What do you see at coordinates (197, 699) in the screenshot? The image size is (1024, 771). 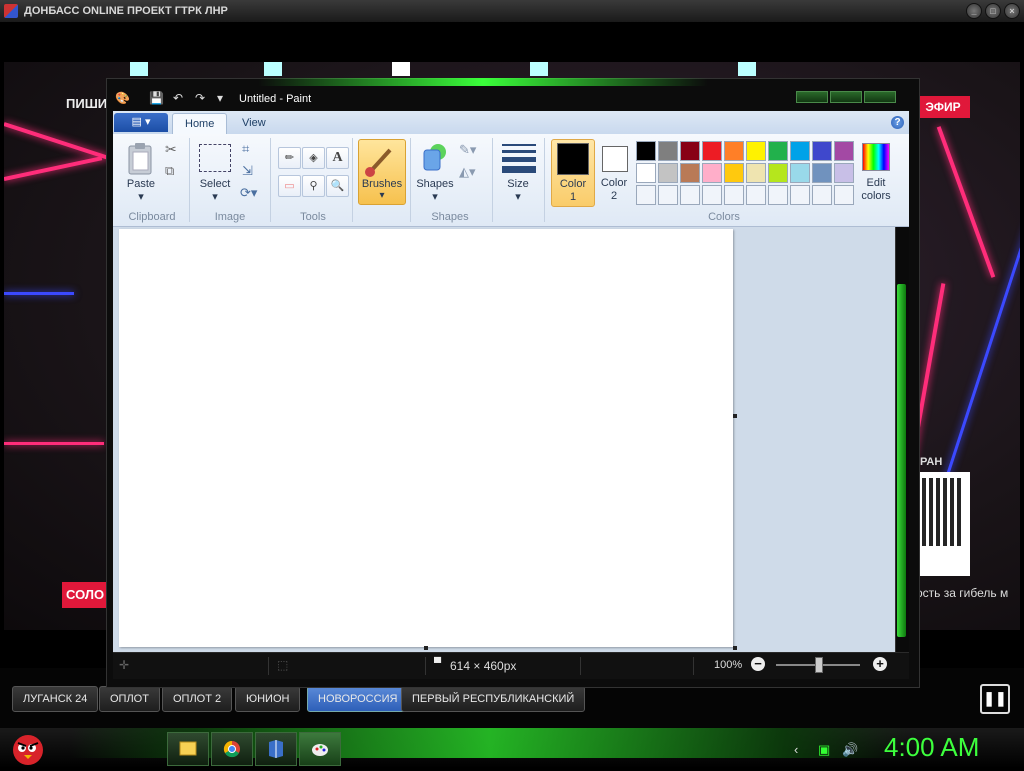 I see `channel-button: ОПЛОТ 2` at bounding box center [197, 699].